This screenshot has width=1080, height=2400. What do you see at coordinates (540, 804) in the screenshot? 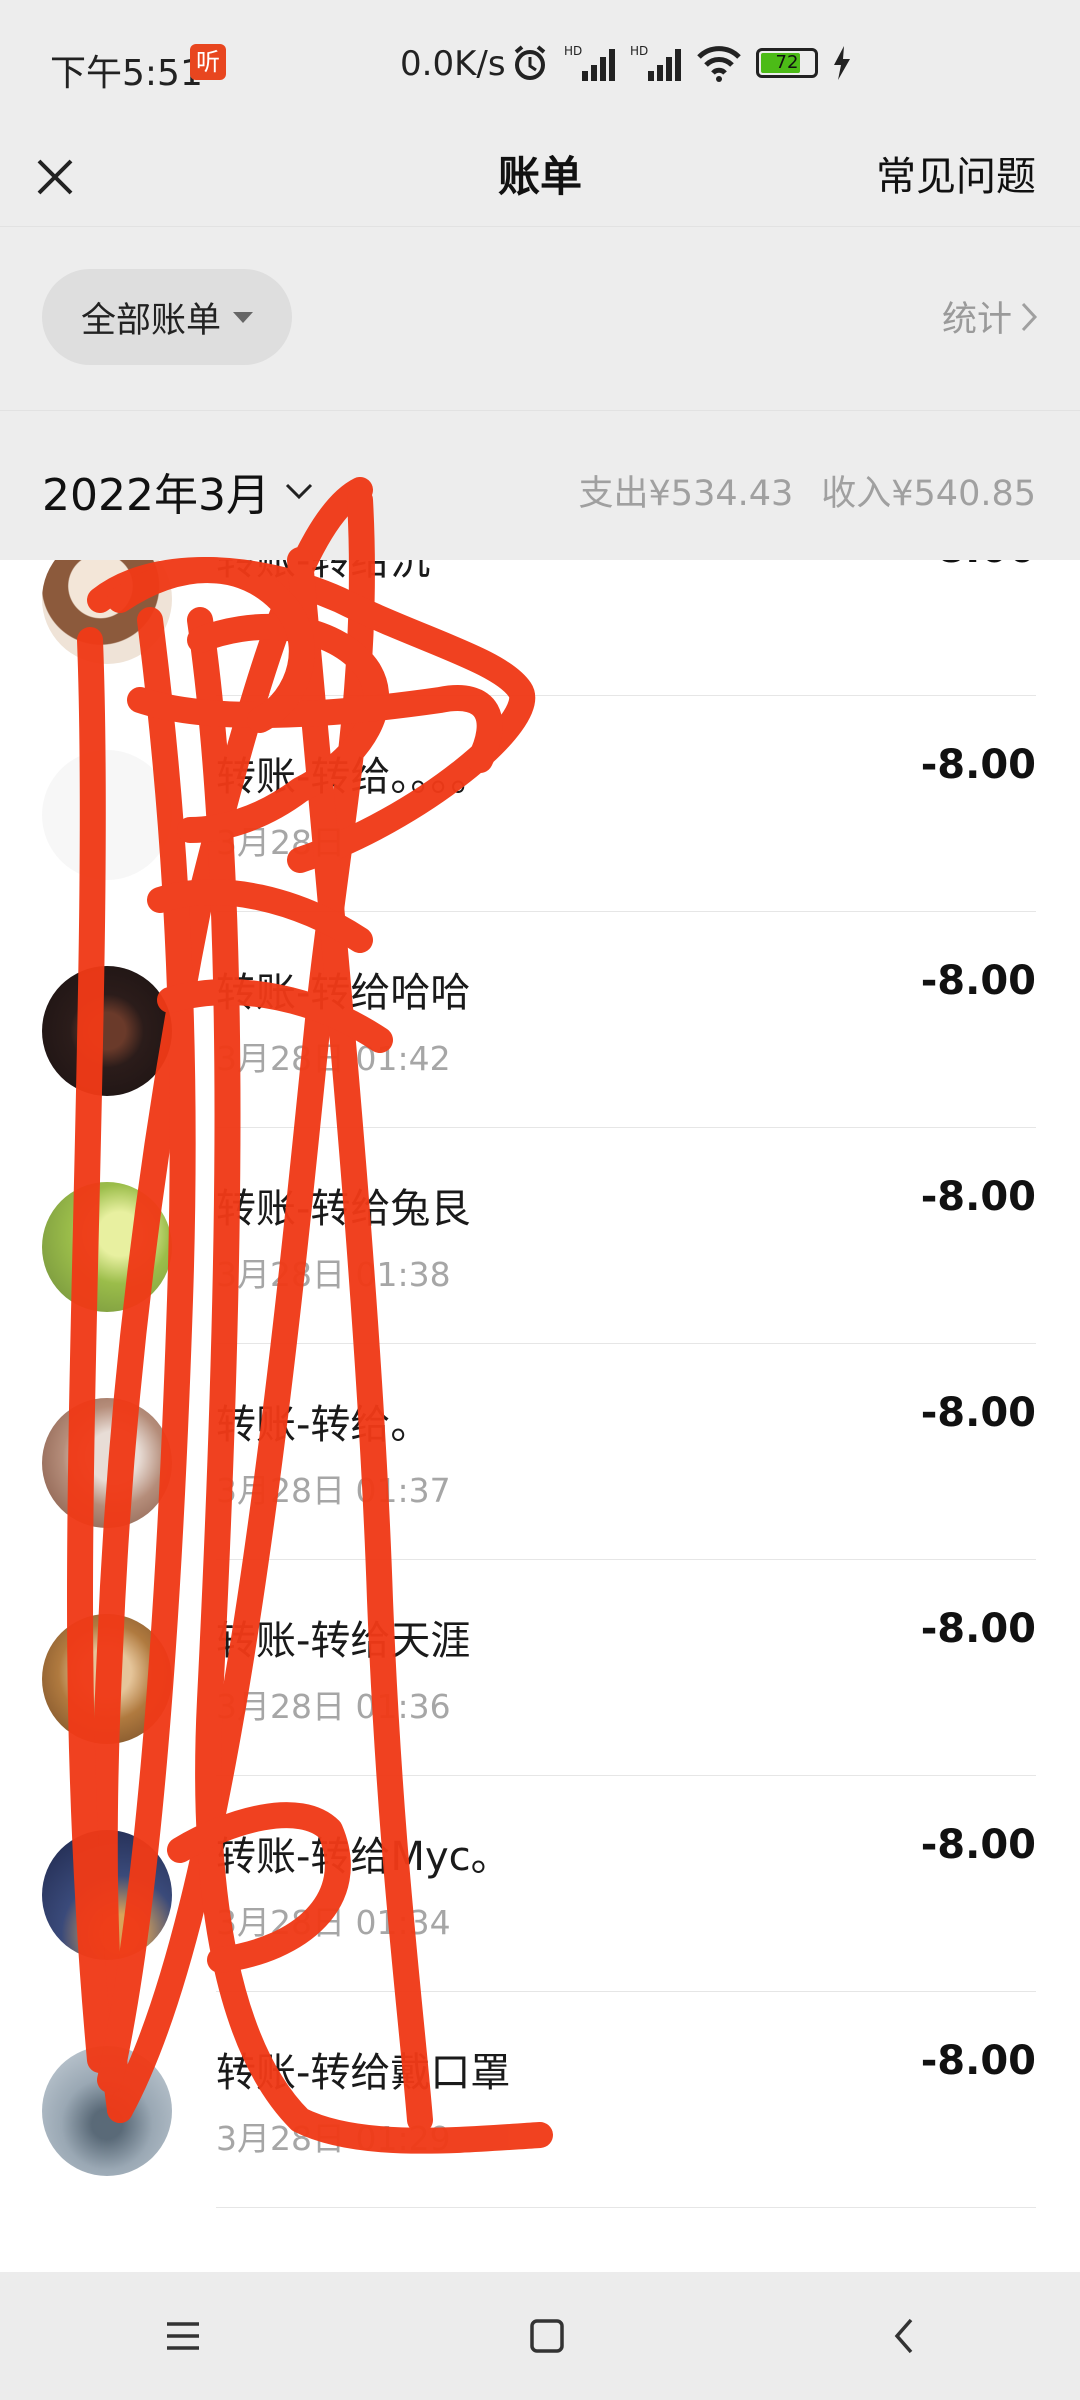
I see `list-item: 转账-转给。。。。 3月28日 -8.00` at bounding box center [540, 804].